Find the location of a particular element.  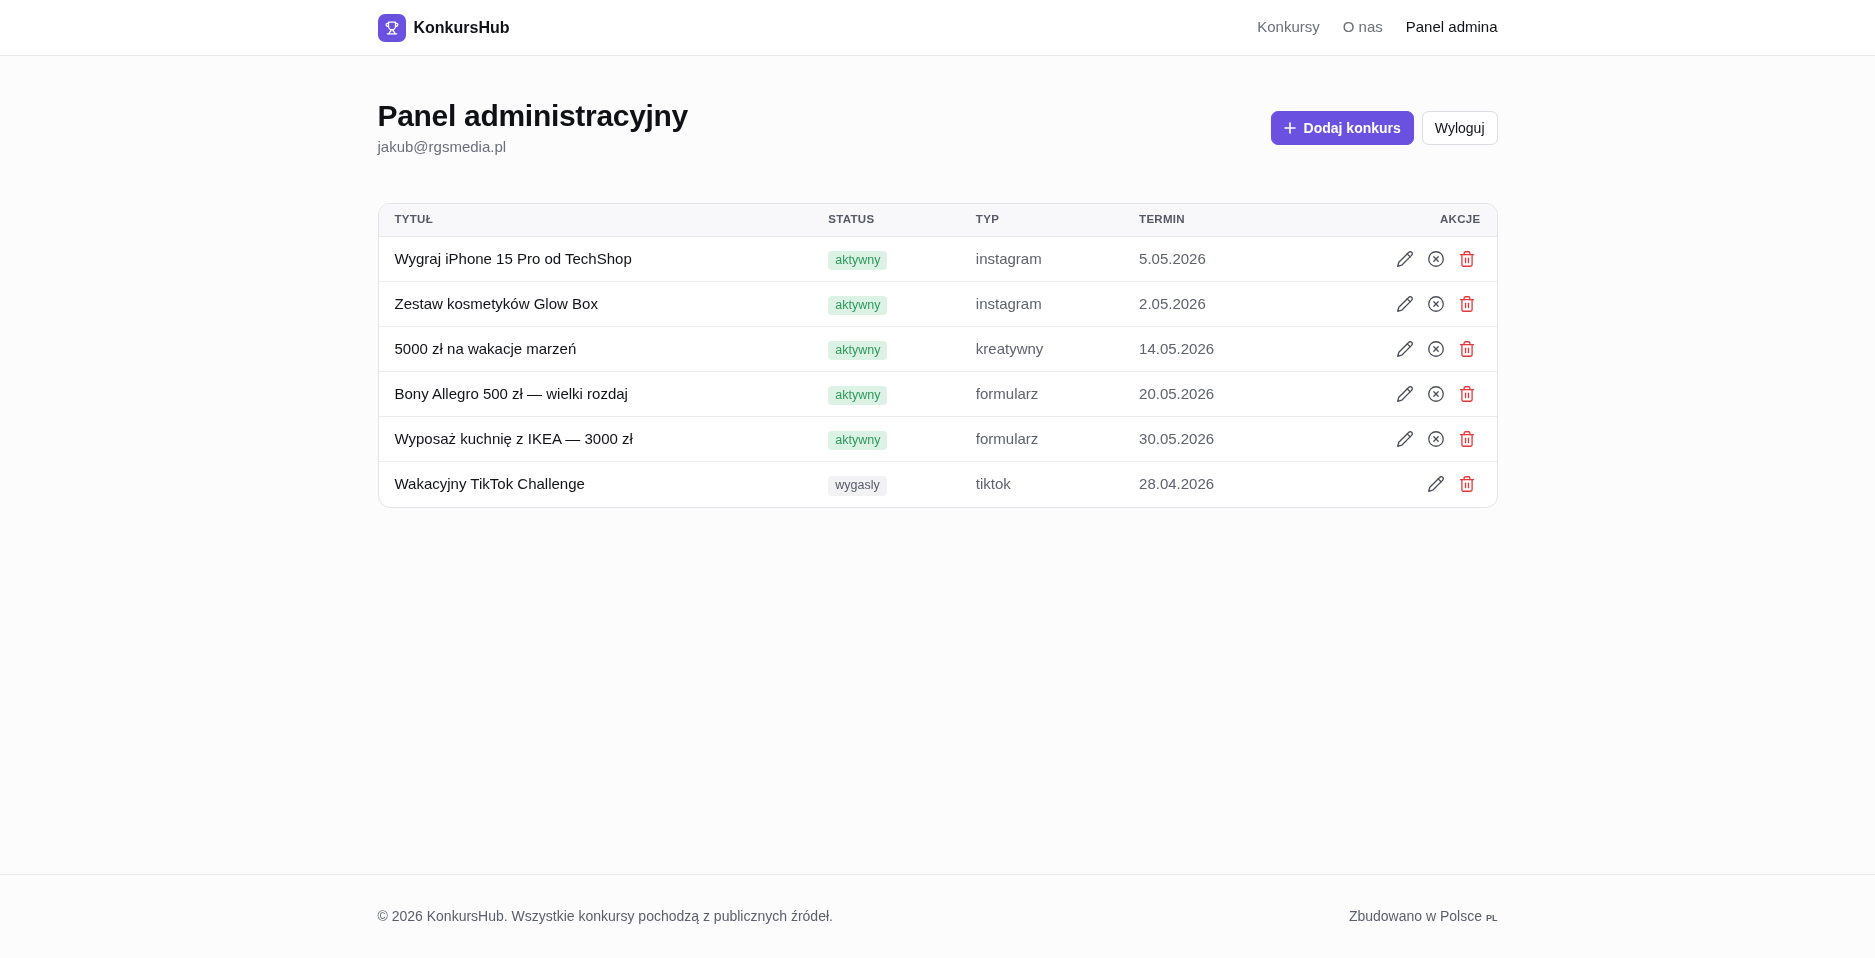

country-code: PL is located at coordinates (1492, 918).